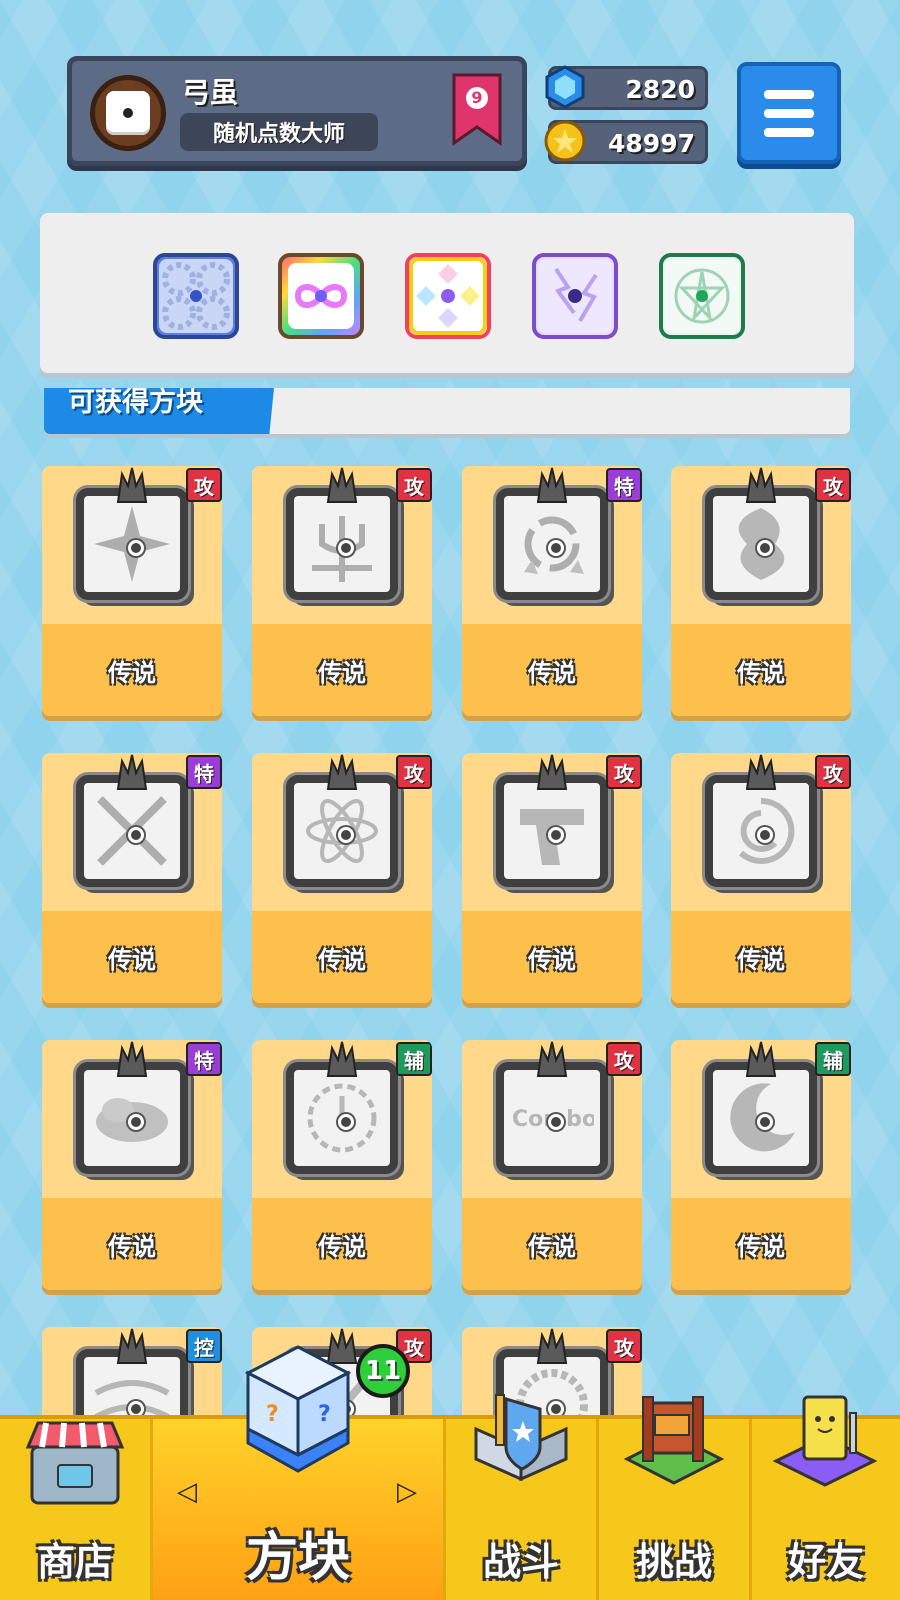  I want to click on rank-number: 9, so click(477, 97).